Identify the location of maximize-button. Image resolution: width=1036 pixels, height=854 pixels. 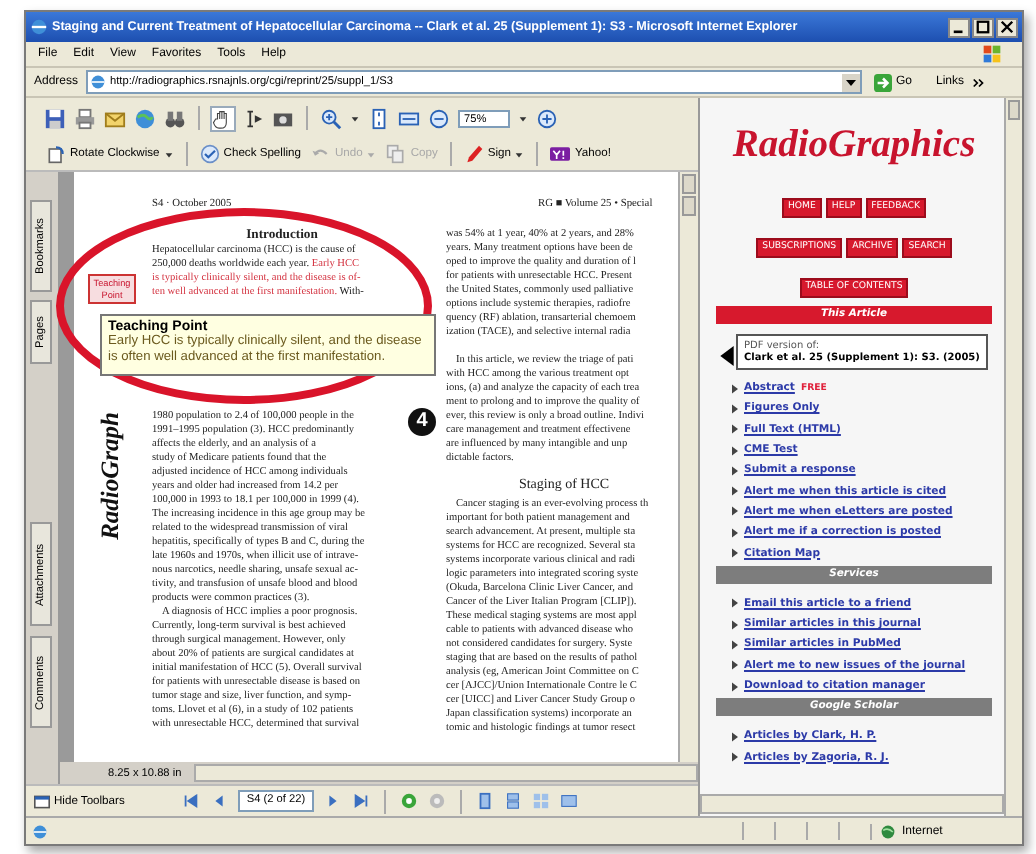
(983, 27).